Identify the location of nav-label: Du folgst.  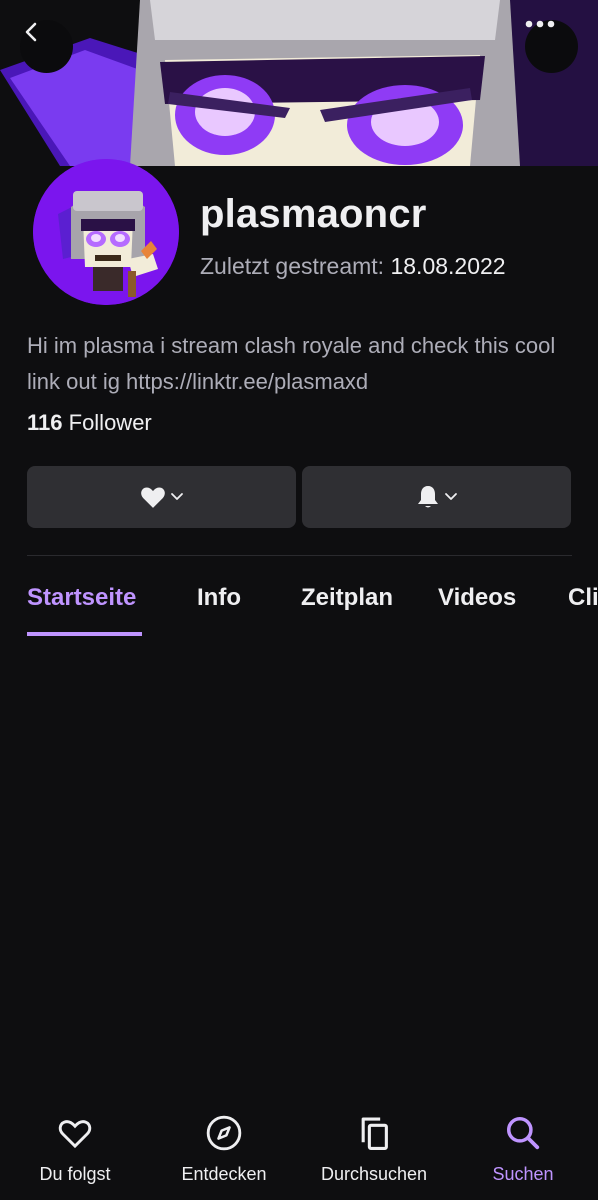
(75, 1174).